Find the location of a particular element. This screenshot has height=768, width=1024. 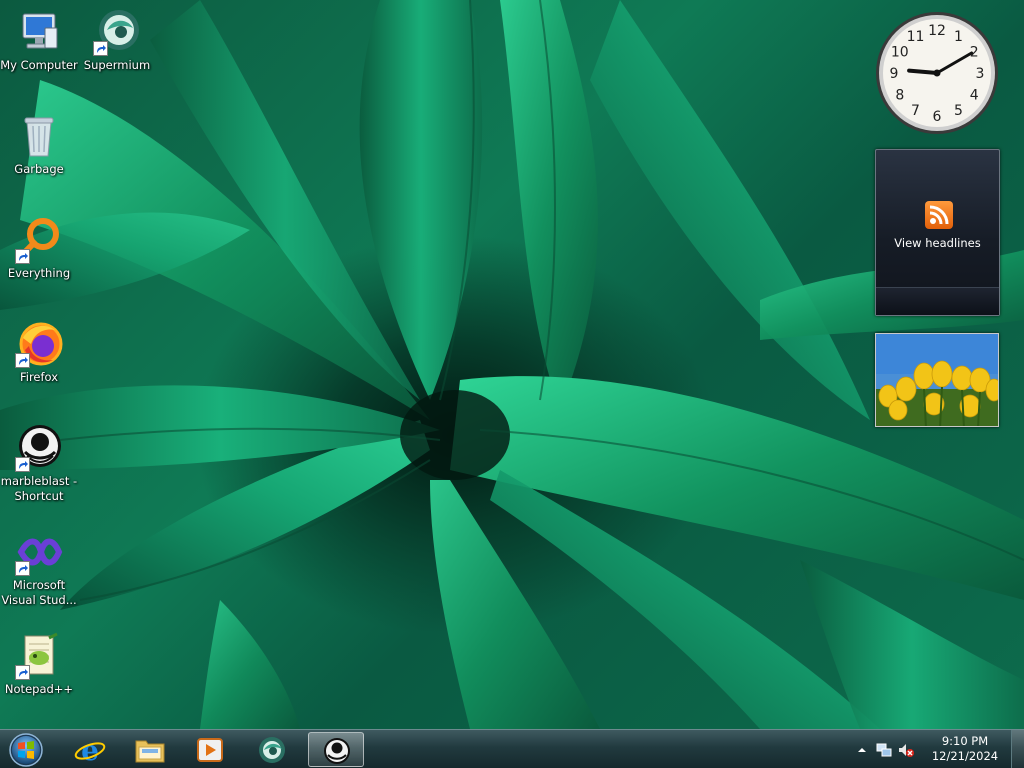

tulips-photo is located at coordinates (937, 380).